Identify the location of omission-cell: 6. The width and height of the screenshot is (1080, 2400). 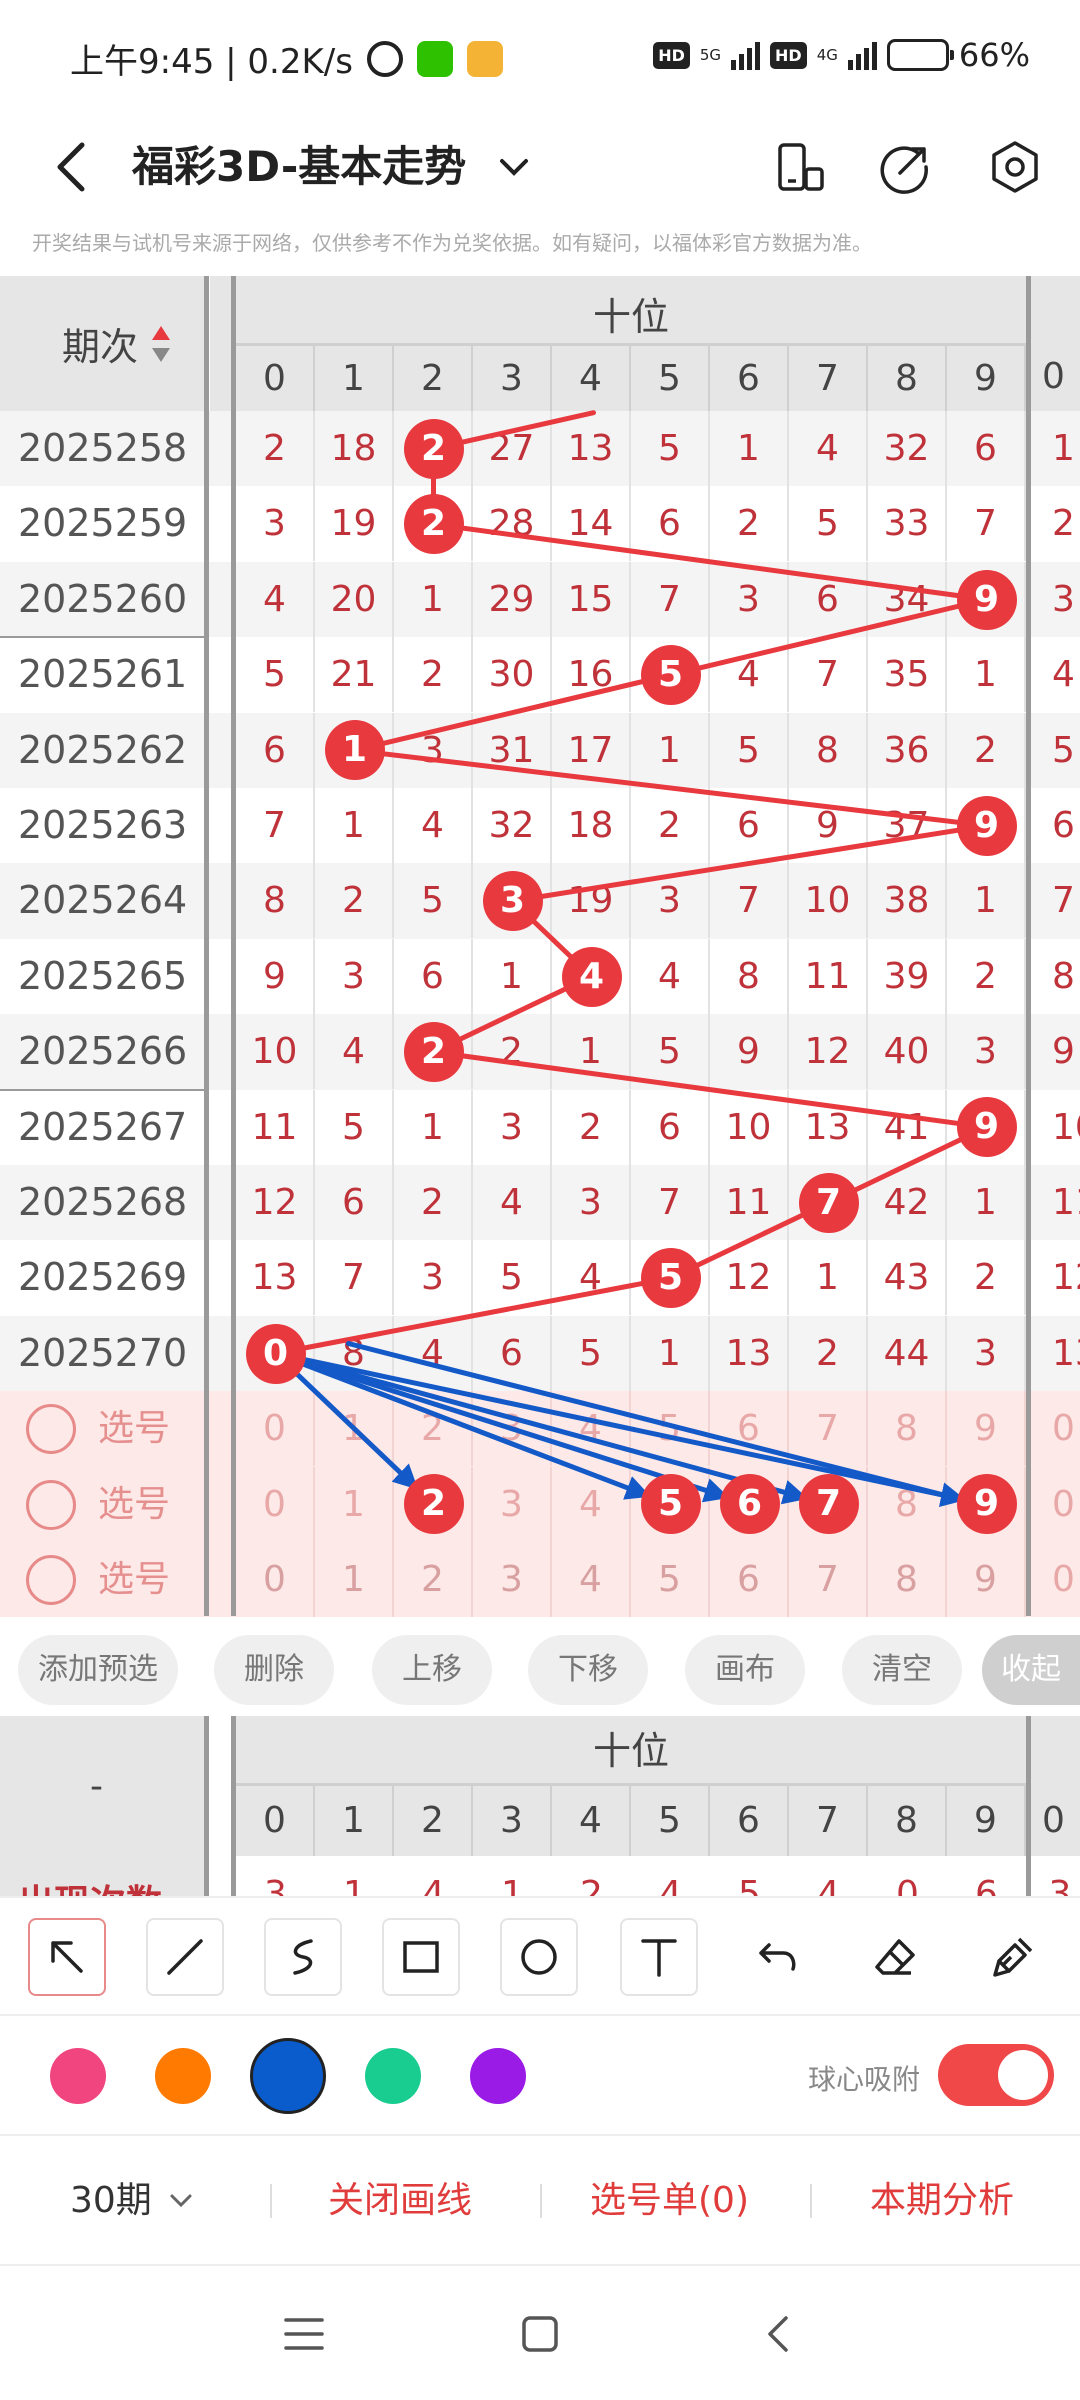
(354, 1202).